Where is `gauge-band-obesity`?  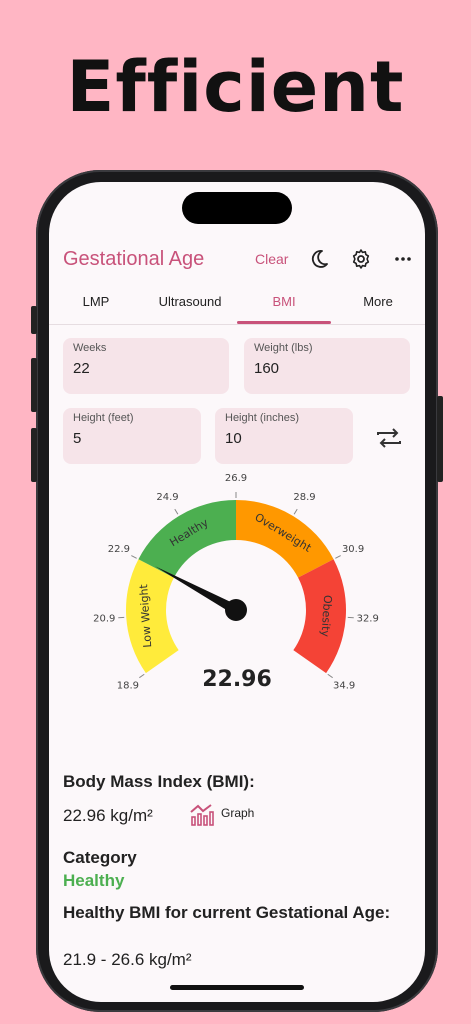
gauge-band-obesity is located at coordinates (319, 616).